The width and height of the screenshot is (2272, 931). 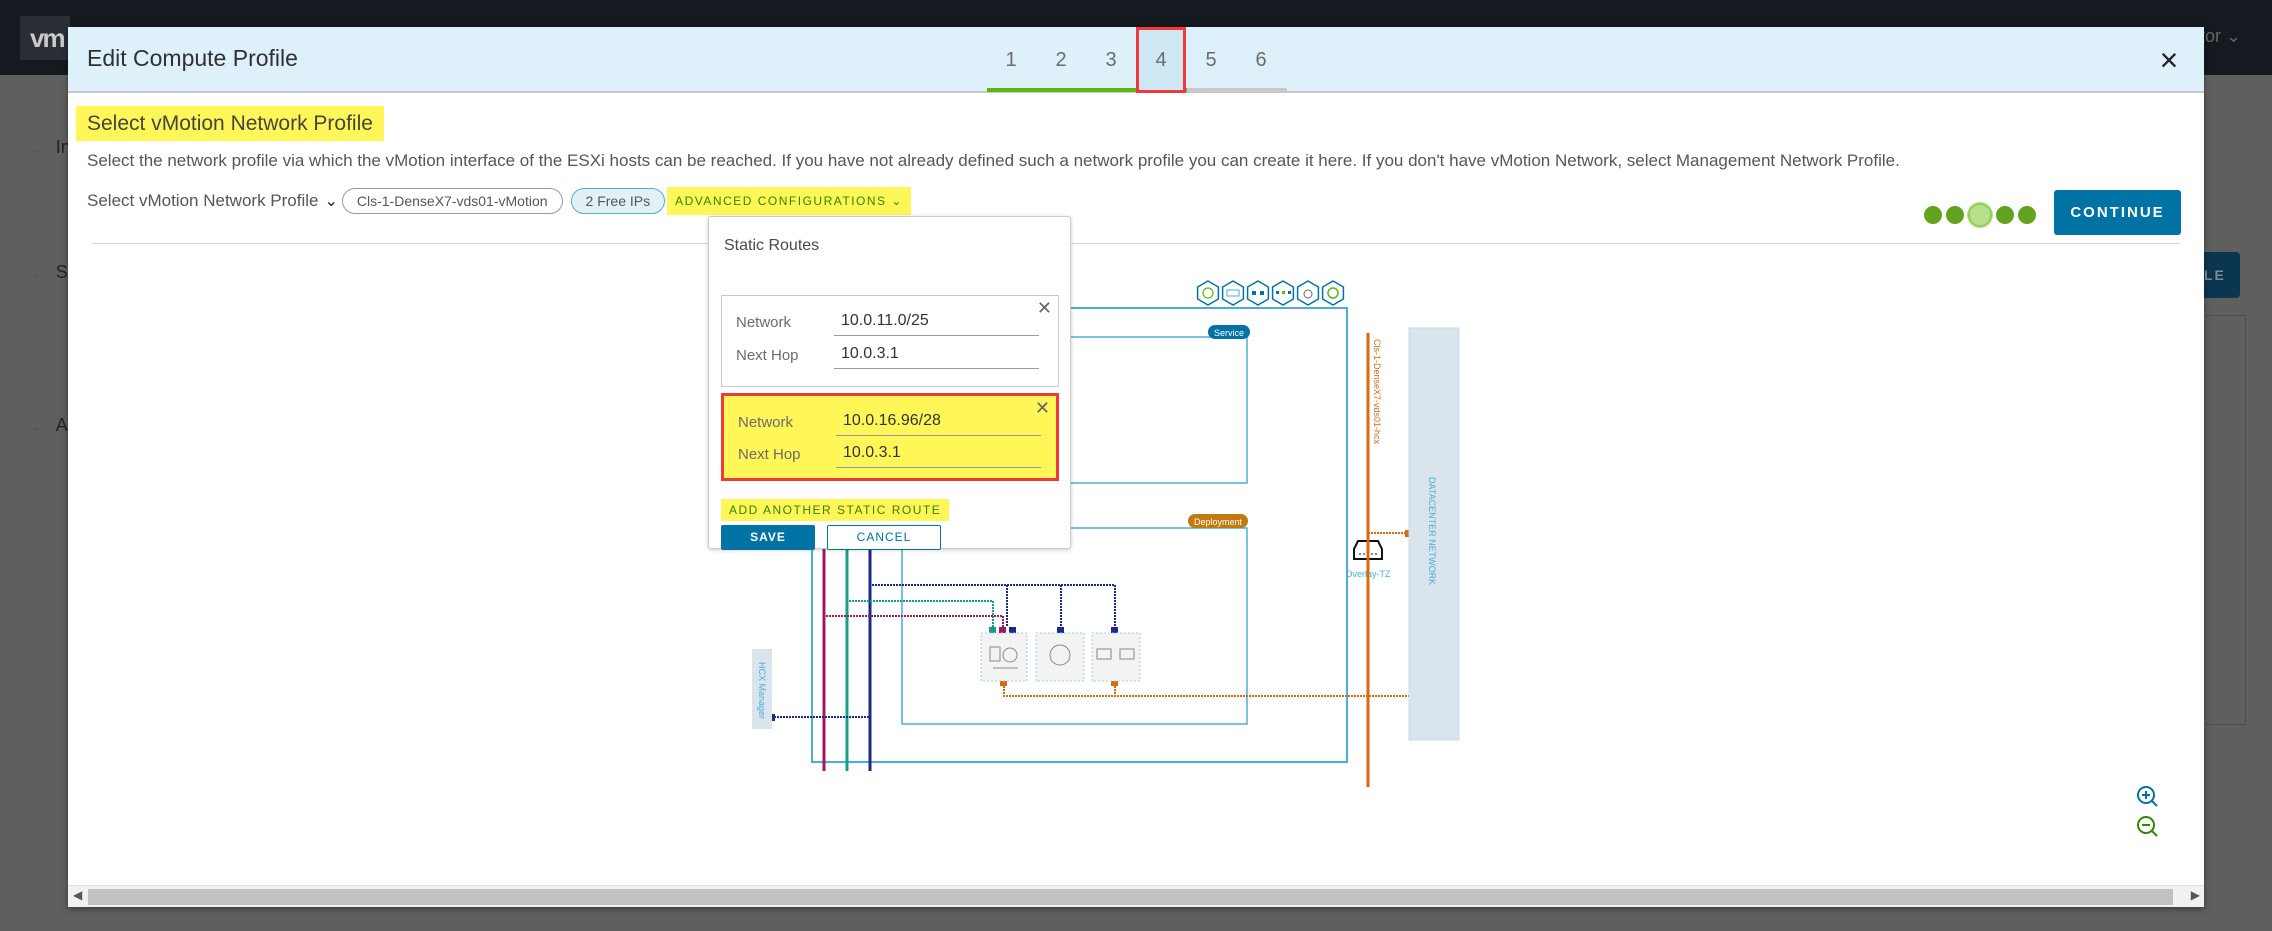 I want to click on save-button: SAVE, so click(x=768, y=537).